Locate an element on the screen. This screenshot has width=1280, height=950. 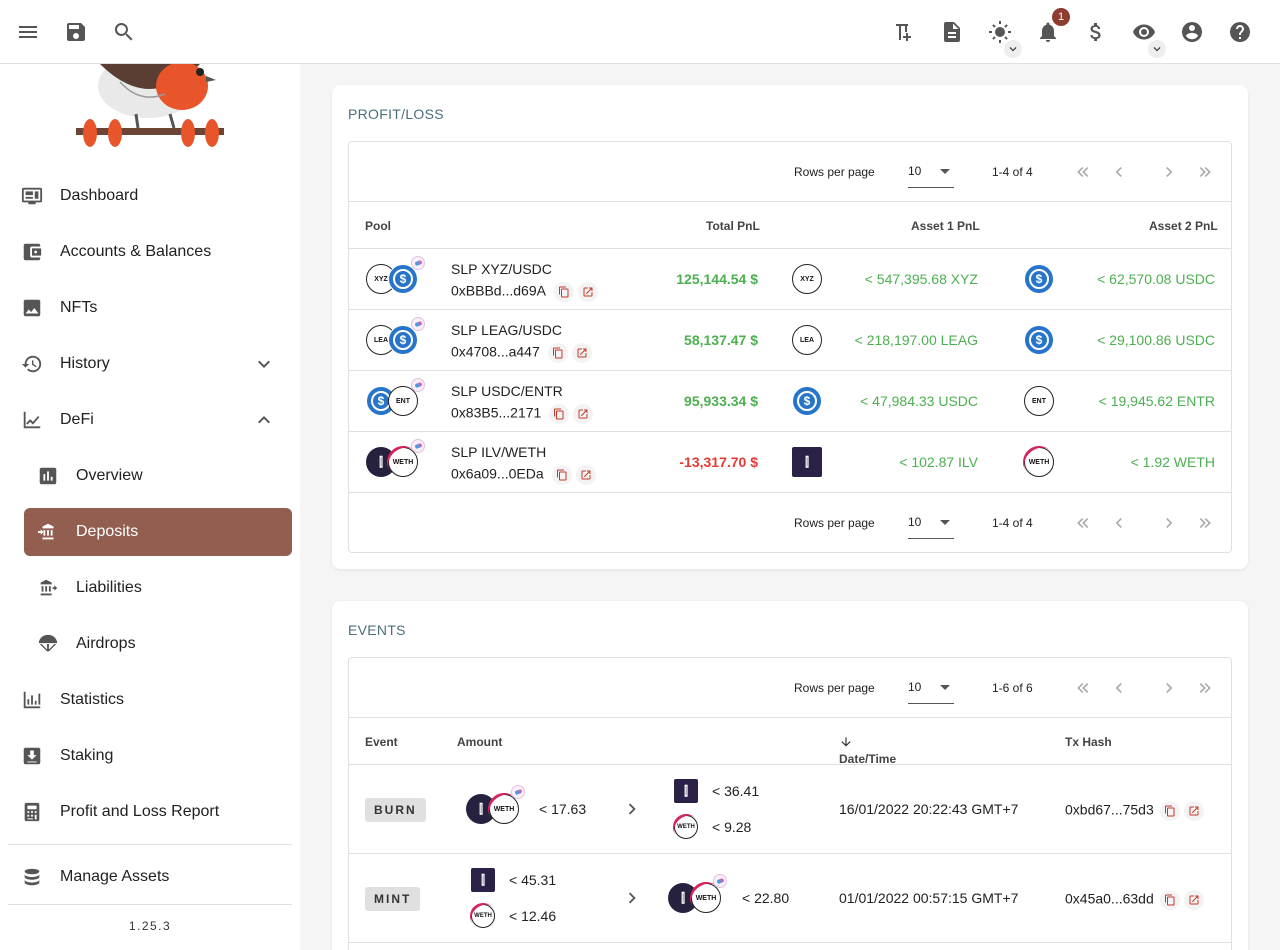
notes-icon is located at coordinates (952, 32).